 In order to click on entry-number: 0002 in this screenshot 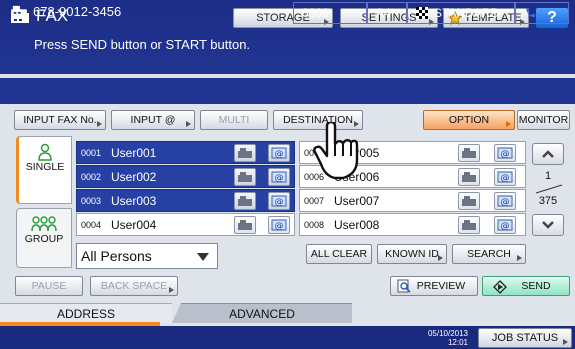, I will do `click(91, 176)`.